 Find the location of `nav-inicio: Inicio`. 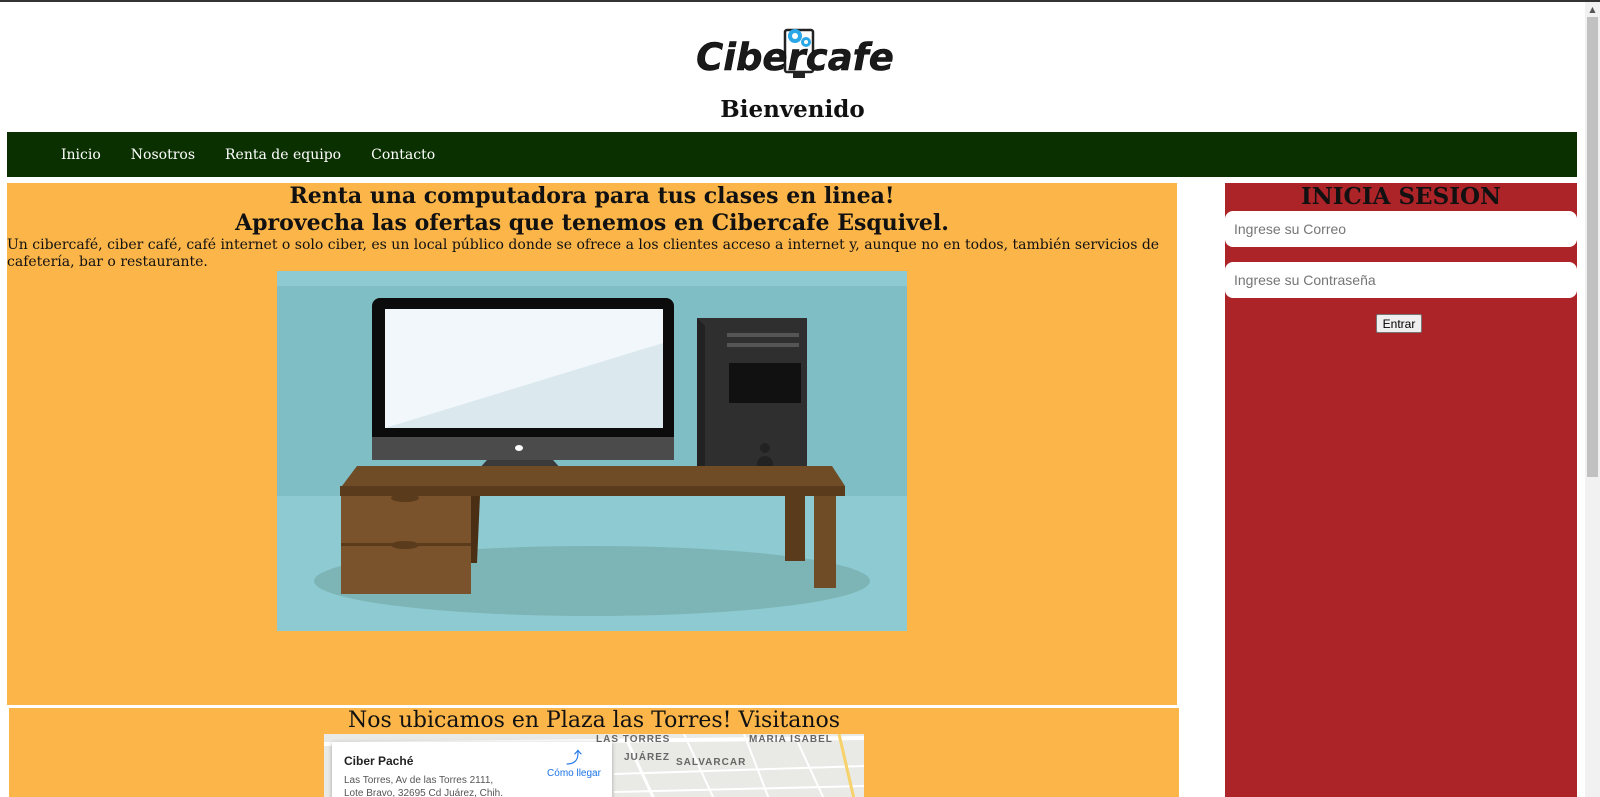

nav-inicio: Inicio is located at coordinates (81, 155).